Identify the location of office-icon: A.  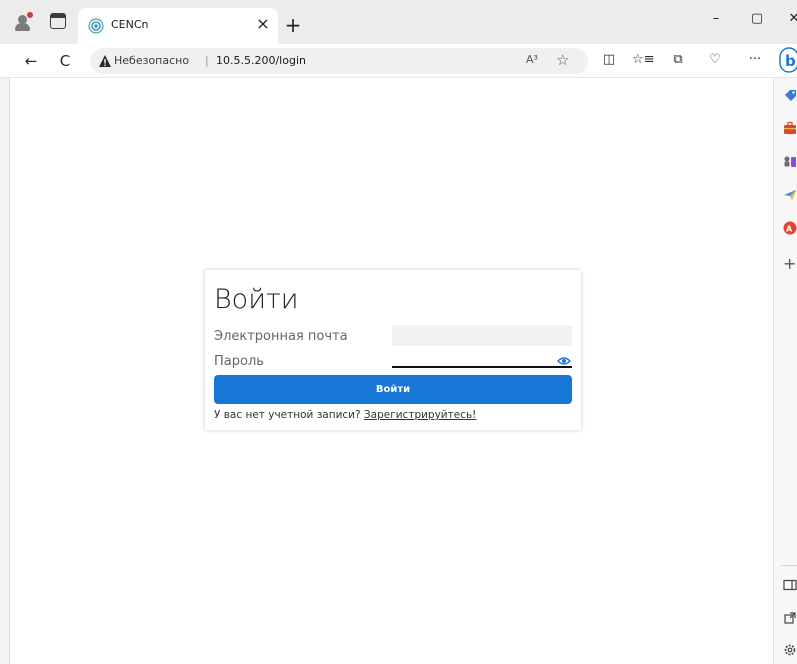
(790, 228).